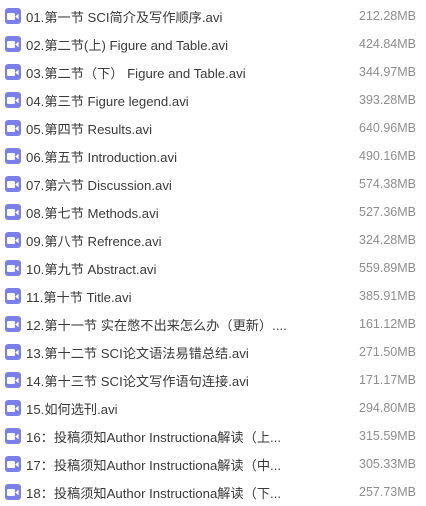  What do you see at coordinates (387, 380) in the screenshot?
I see `file-size: 171.17MB` at bounding box center [387, 380].